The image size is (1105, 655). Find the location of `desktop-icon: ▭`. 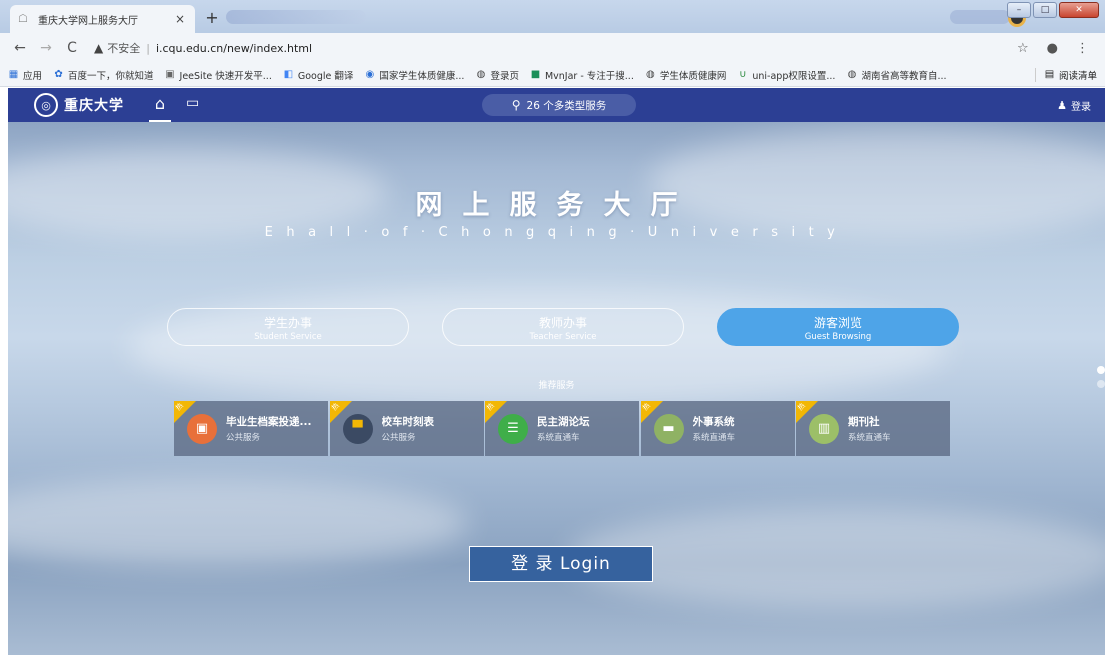

desktop-icon: ▭ is located at coordinates (192, 103).